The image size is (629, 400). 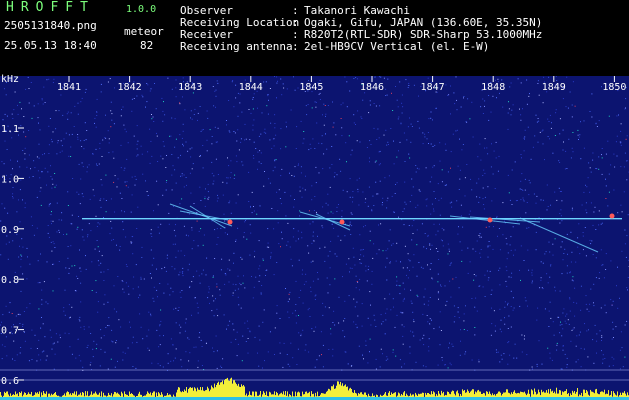 I want to click on x-tick-label: 1849, so click(x=554, y=87).